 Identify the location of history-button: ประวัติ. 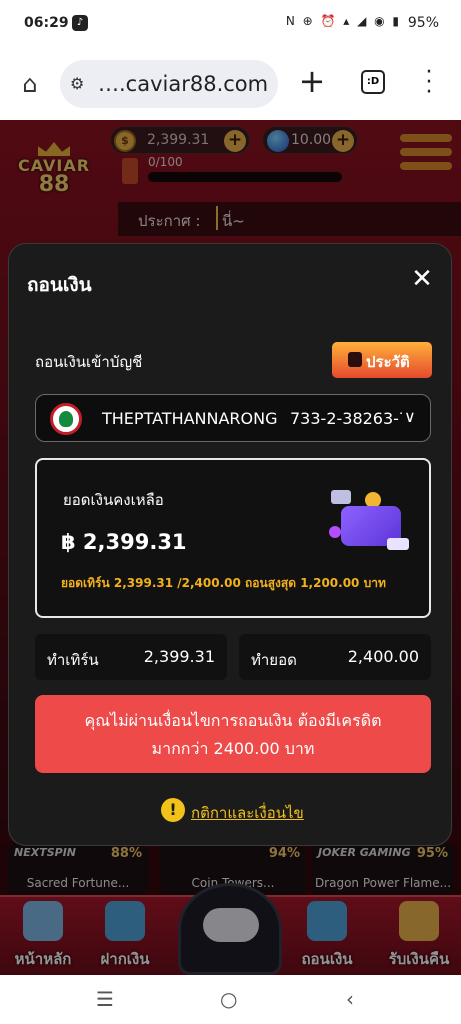
(382, 360).